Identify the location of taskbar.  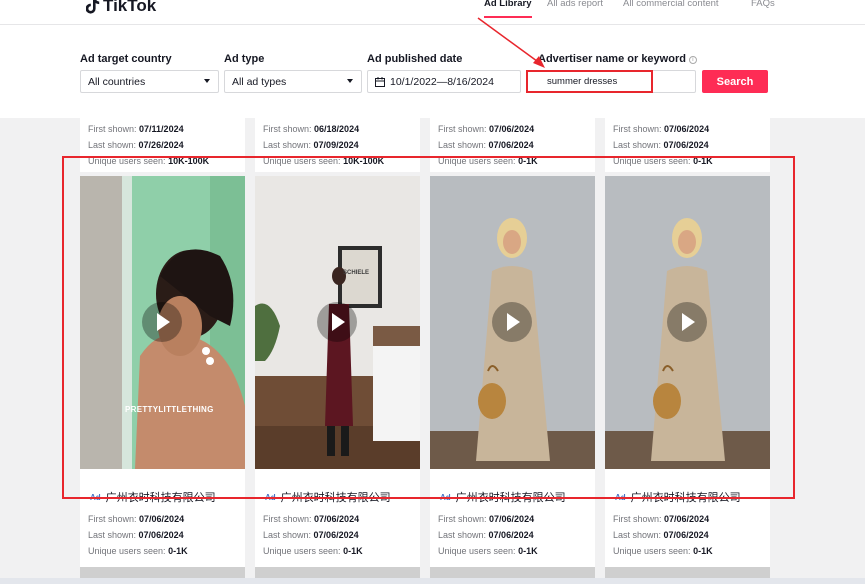
(432, 581).